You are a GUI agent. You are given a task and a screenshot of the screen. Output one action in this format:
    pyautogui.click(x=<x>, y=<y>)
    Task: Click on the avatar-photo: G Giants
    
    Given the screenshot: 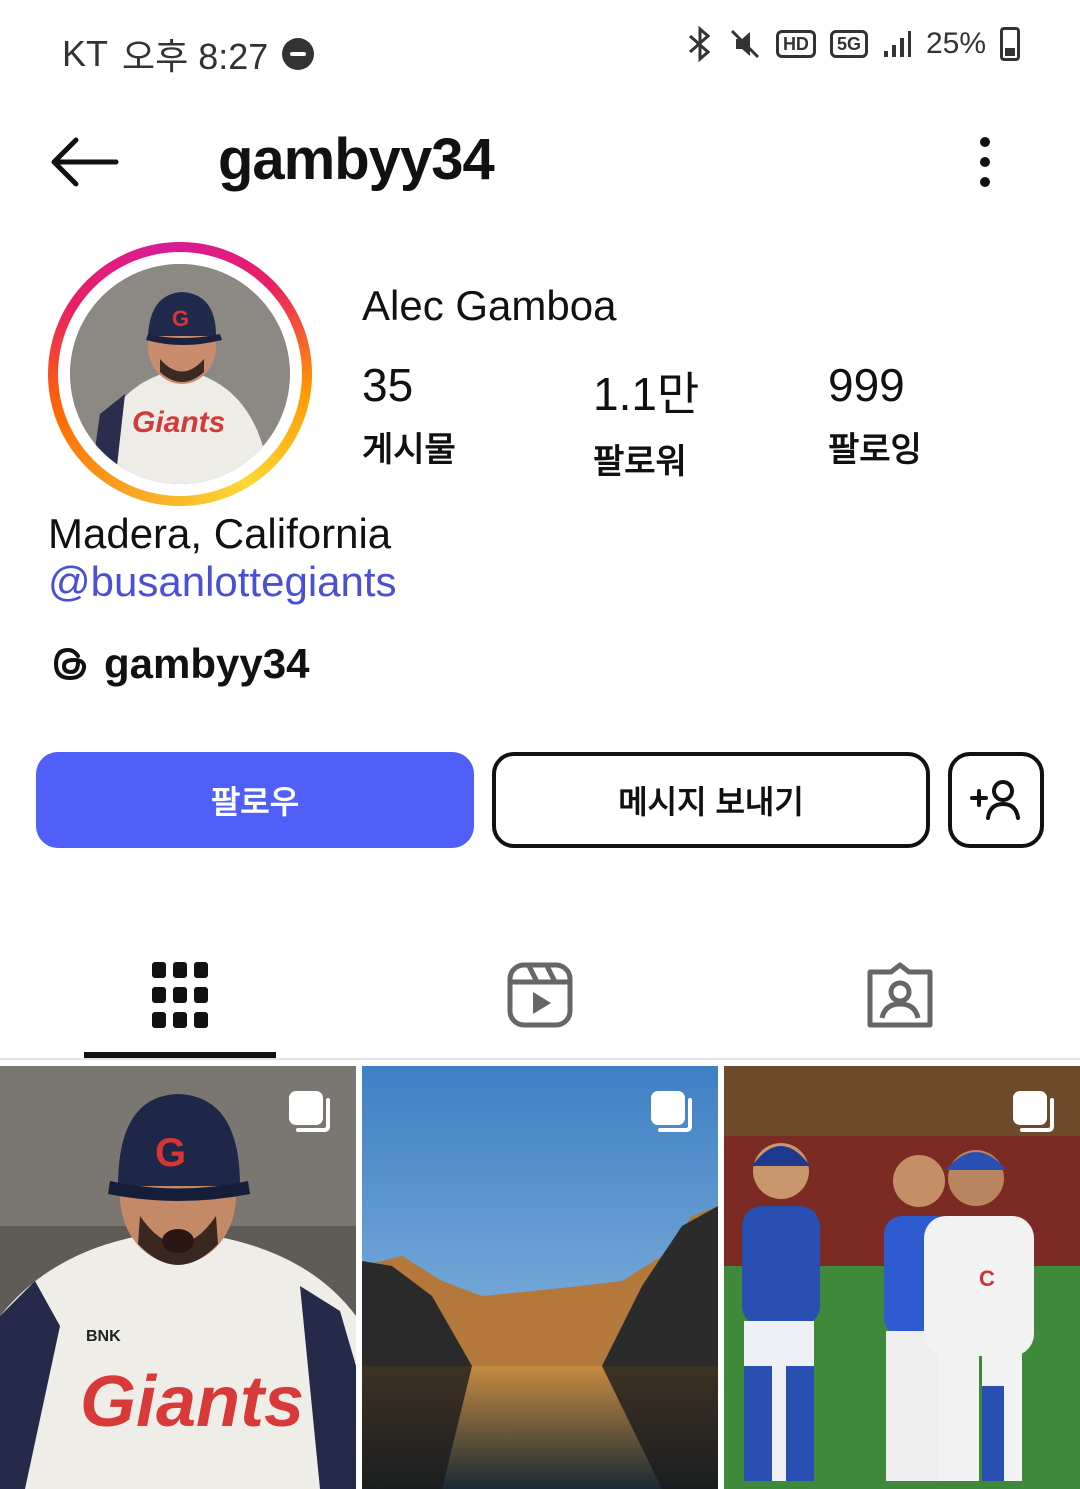 What is the action you would take?
    pyautogui.click(x=180, y=374)
    